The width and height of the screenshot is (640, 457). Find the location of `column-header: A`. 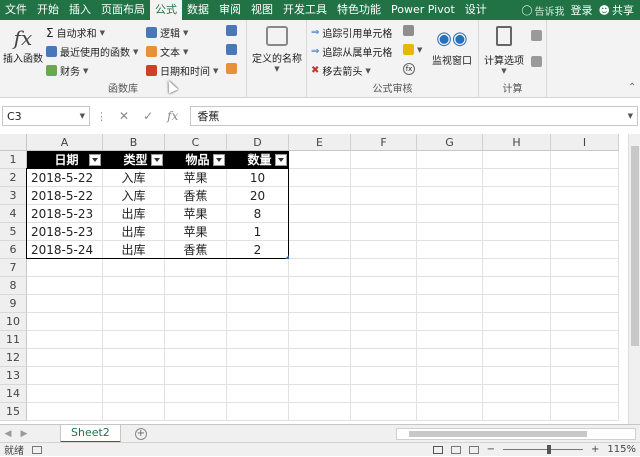

column-header: A is located at coordinates (65, 142).